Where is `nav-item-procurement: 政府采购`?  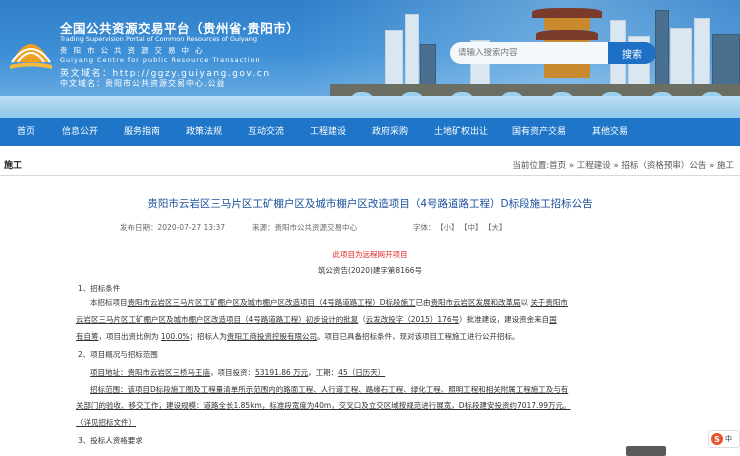 nav-item-procurement: 政府采购 is located at coordinates (390, 132).